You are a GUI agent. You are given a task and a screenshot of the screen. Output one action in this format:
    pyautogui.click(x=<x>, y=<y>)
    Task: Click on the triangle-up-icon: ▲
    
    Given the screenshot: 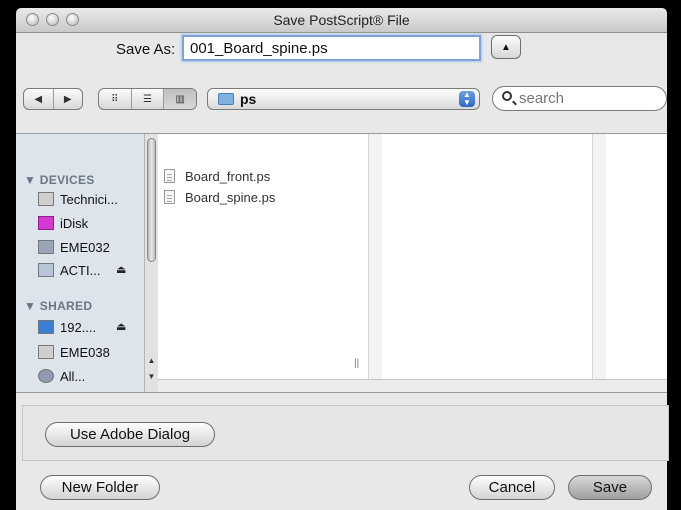 What is the action you would take?
    pyautogui.click(x=506, y=47)
    